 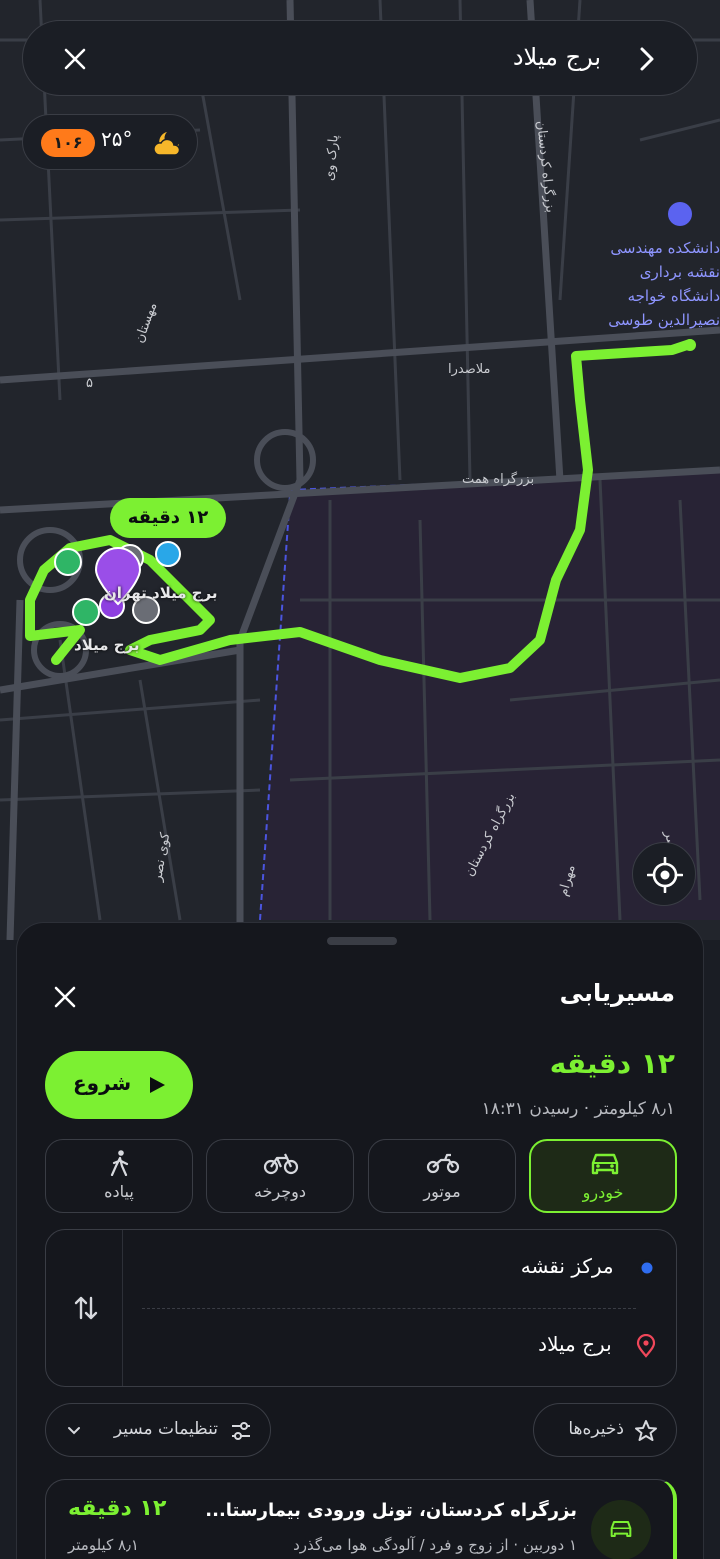 I want to click on university-icon, so click(x=680, y=214).